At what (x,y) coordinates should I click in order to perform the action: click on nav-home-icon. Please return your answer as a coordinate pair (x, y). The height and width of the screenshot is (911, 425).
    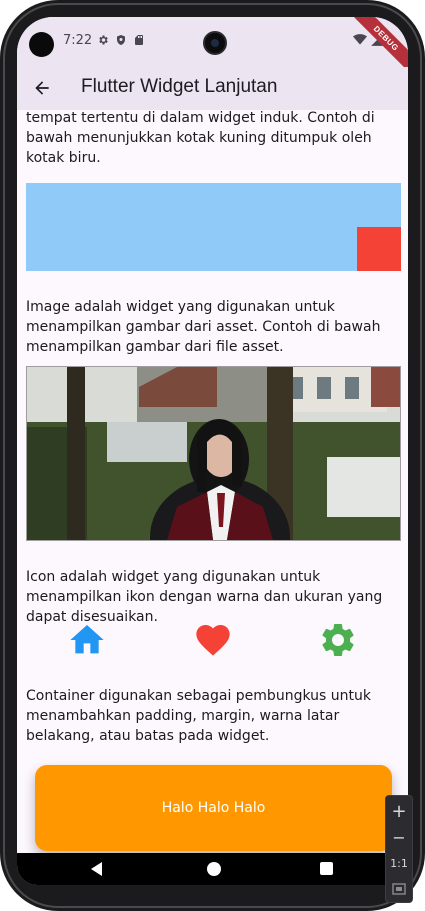
    Looking at the image, I should click on (214, 869).